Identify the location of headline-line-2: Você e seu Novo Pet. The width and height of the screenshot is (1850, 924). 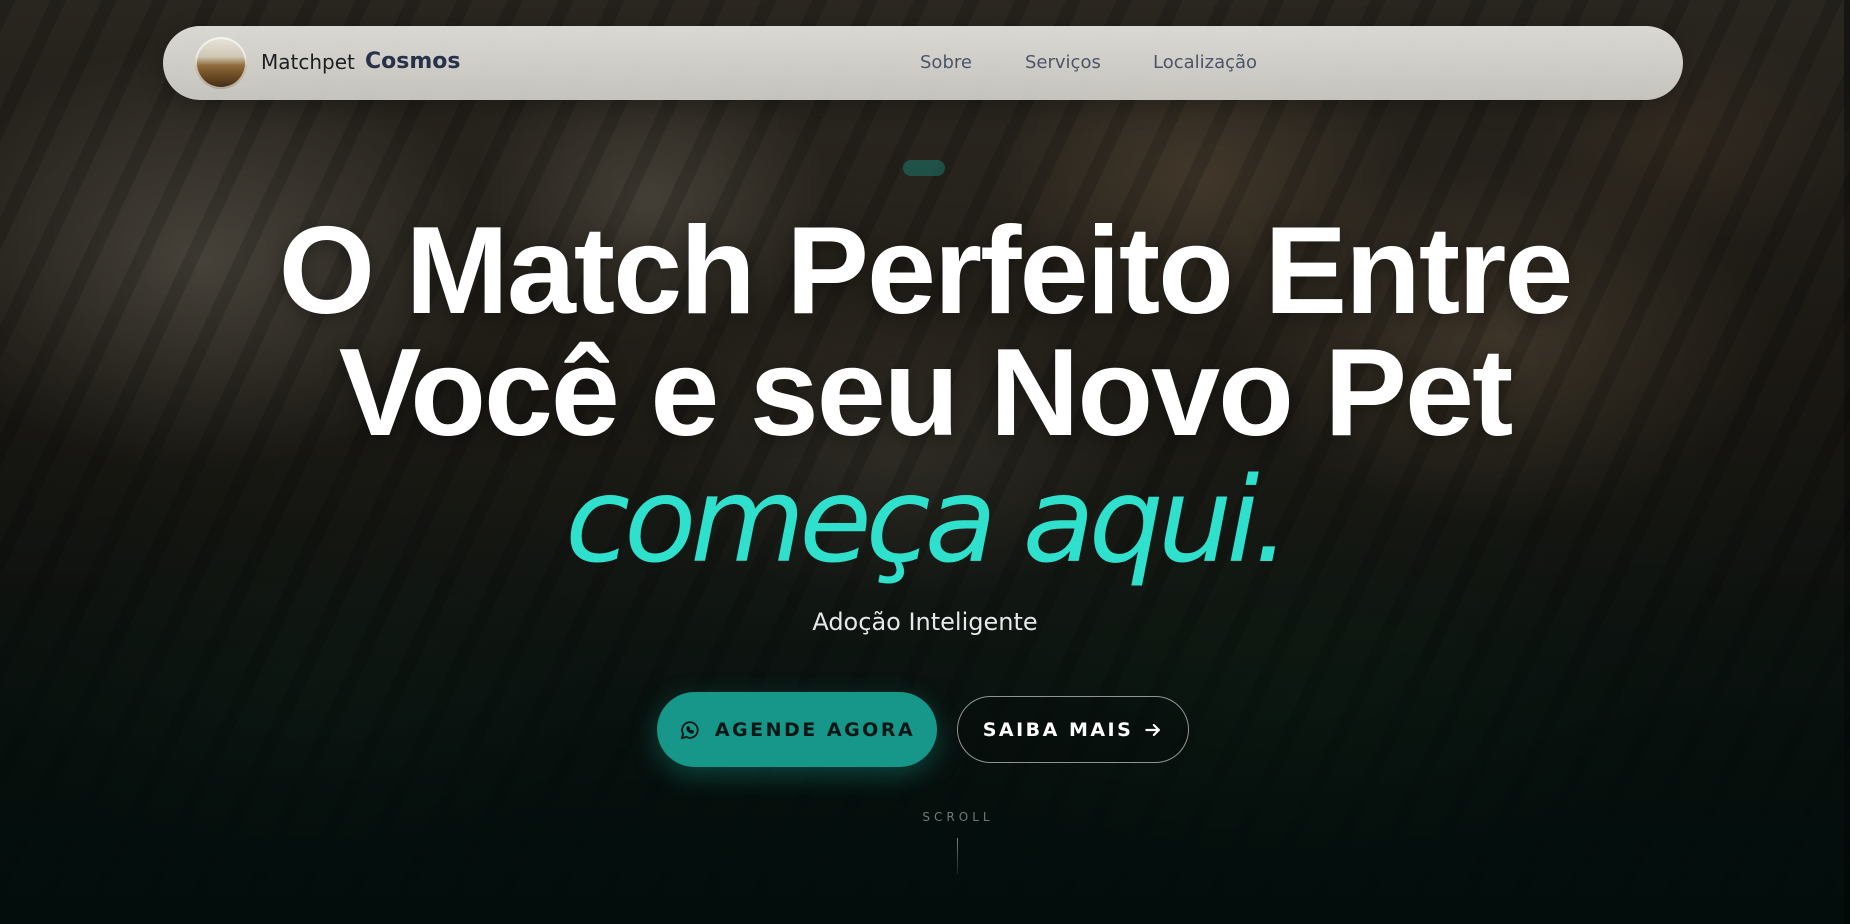
(926, 393).